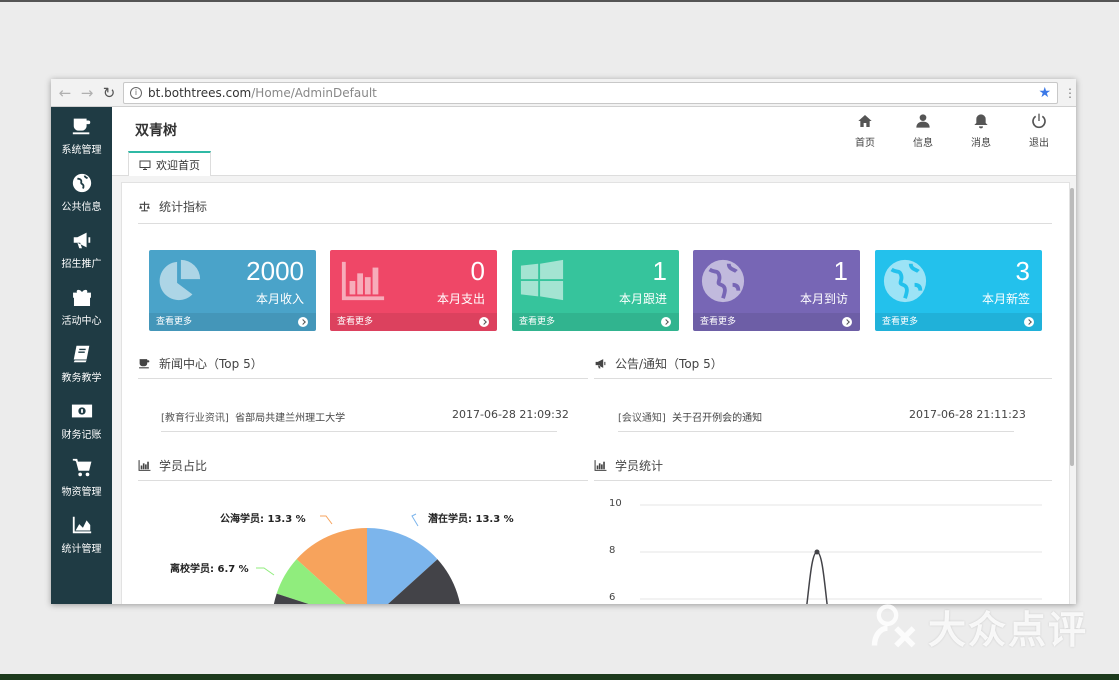  I want to click on nav-label: 首页, so click(865, 143).